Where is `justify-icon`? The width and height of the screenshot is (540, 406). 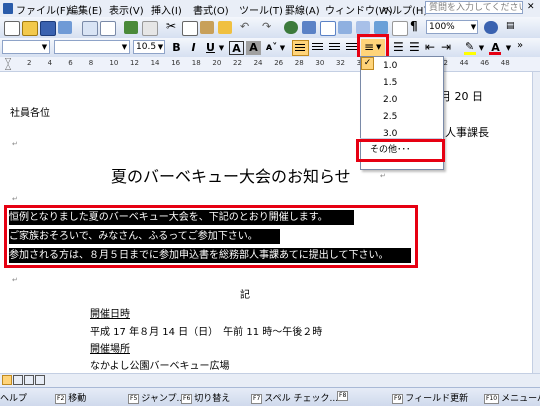
justify-icon is located at coordinates (351, 47).